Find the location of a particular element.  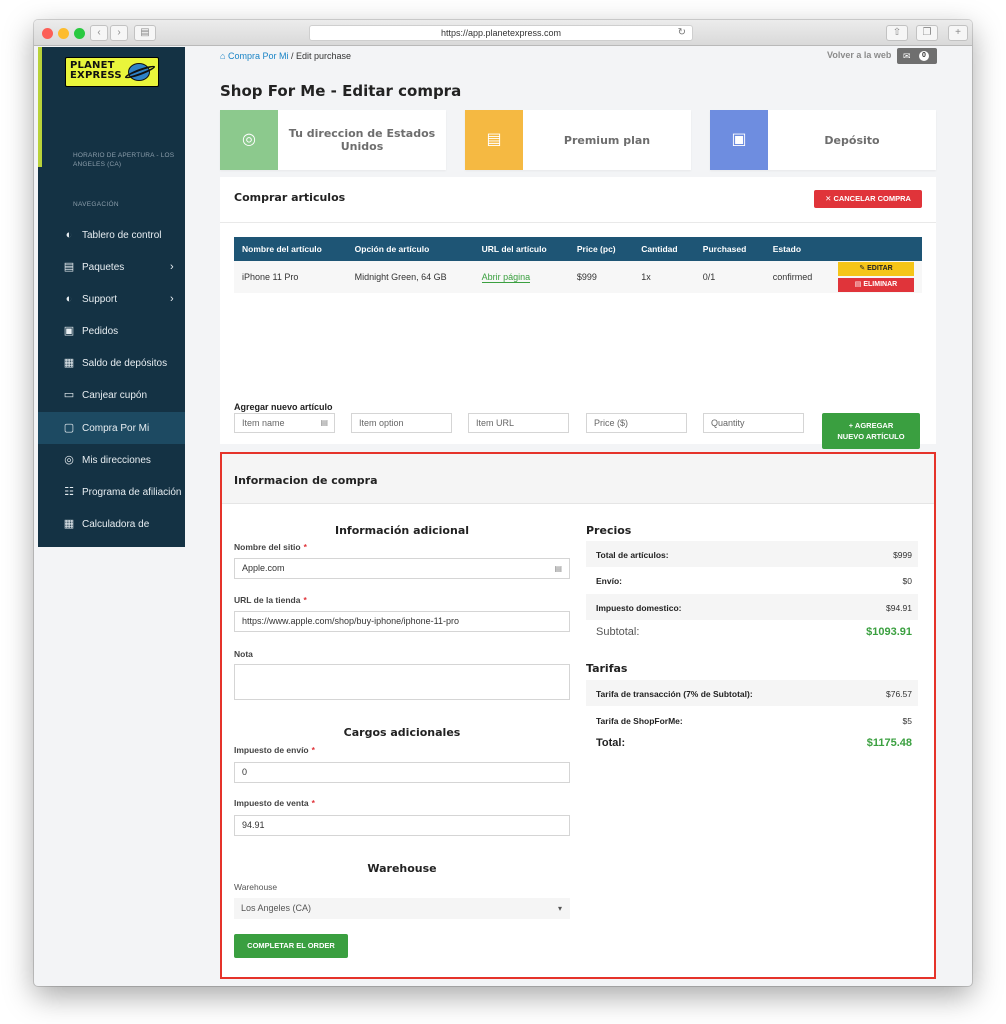

add-new-item-button: + AGREGAR NUEVO ARTÍCULO is located at coordinates (871, 431).